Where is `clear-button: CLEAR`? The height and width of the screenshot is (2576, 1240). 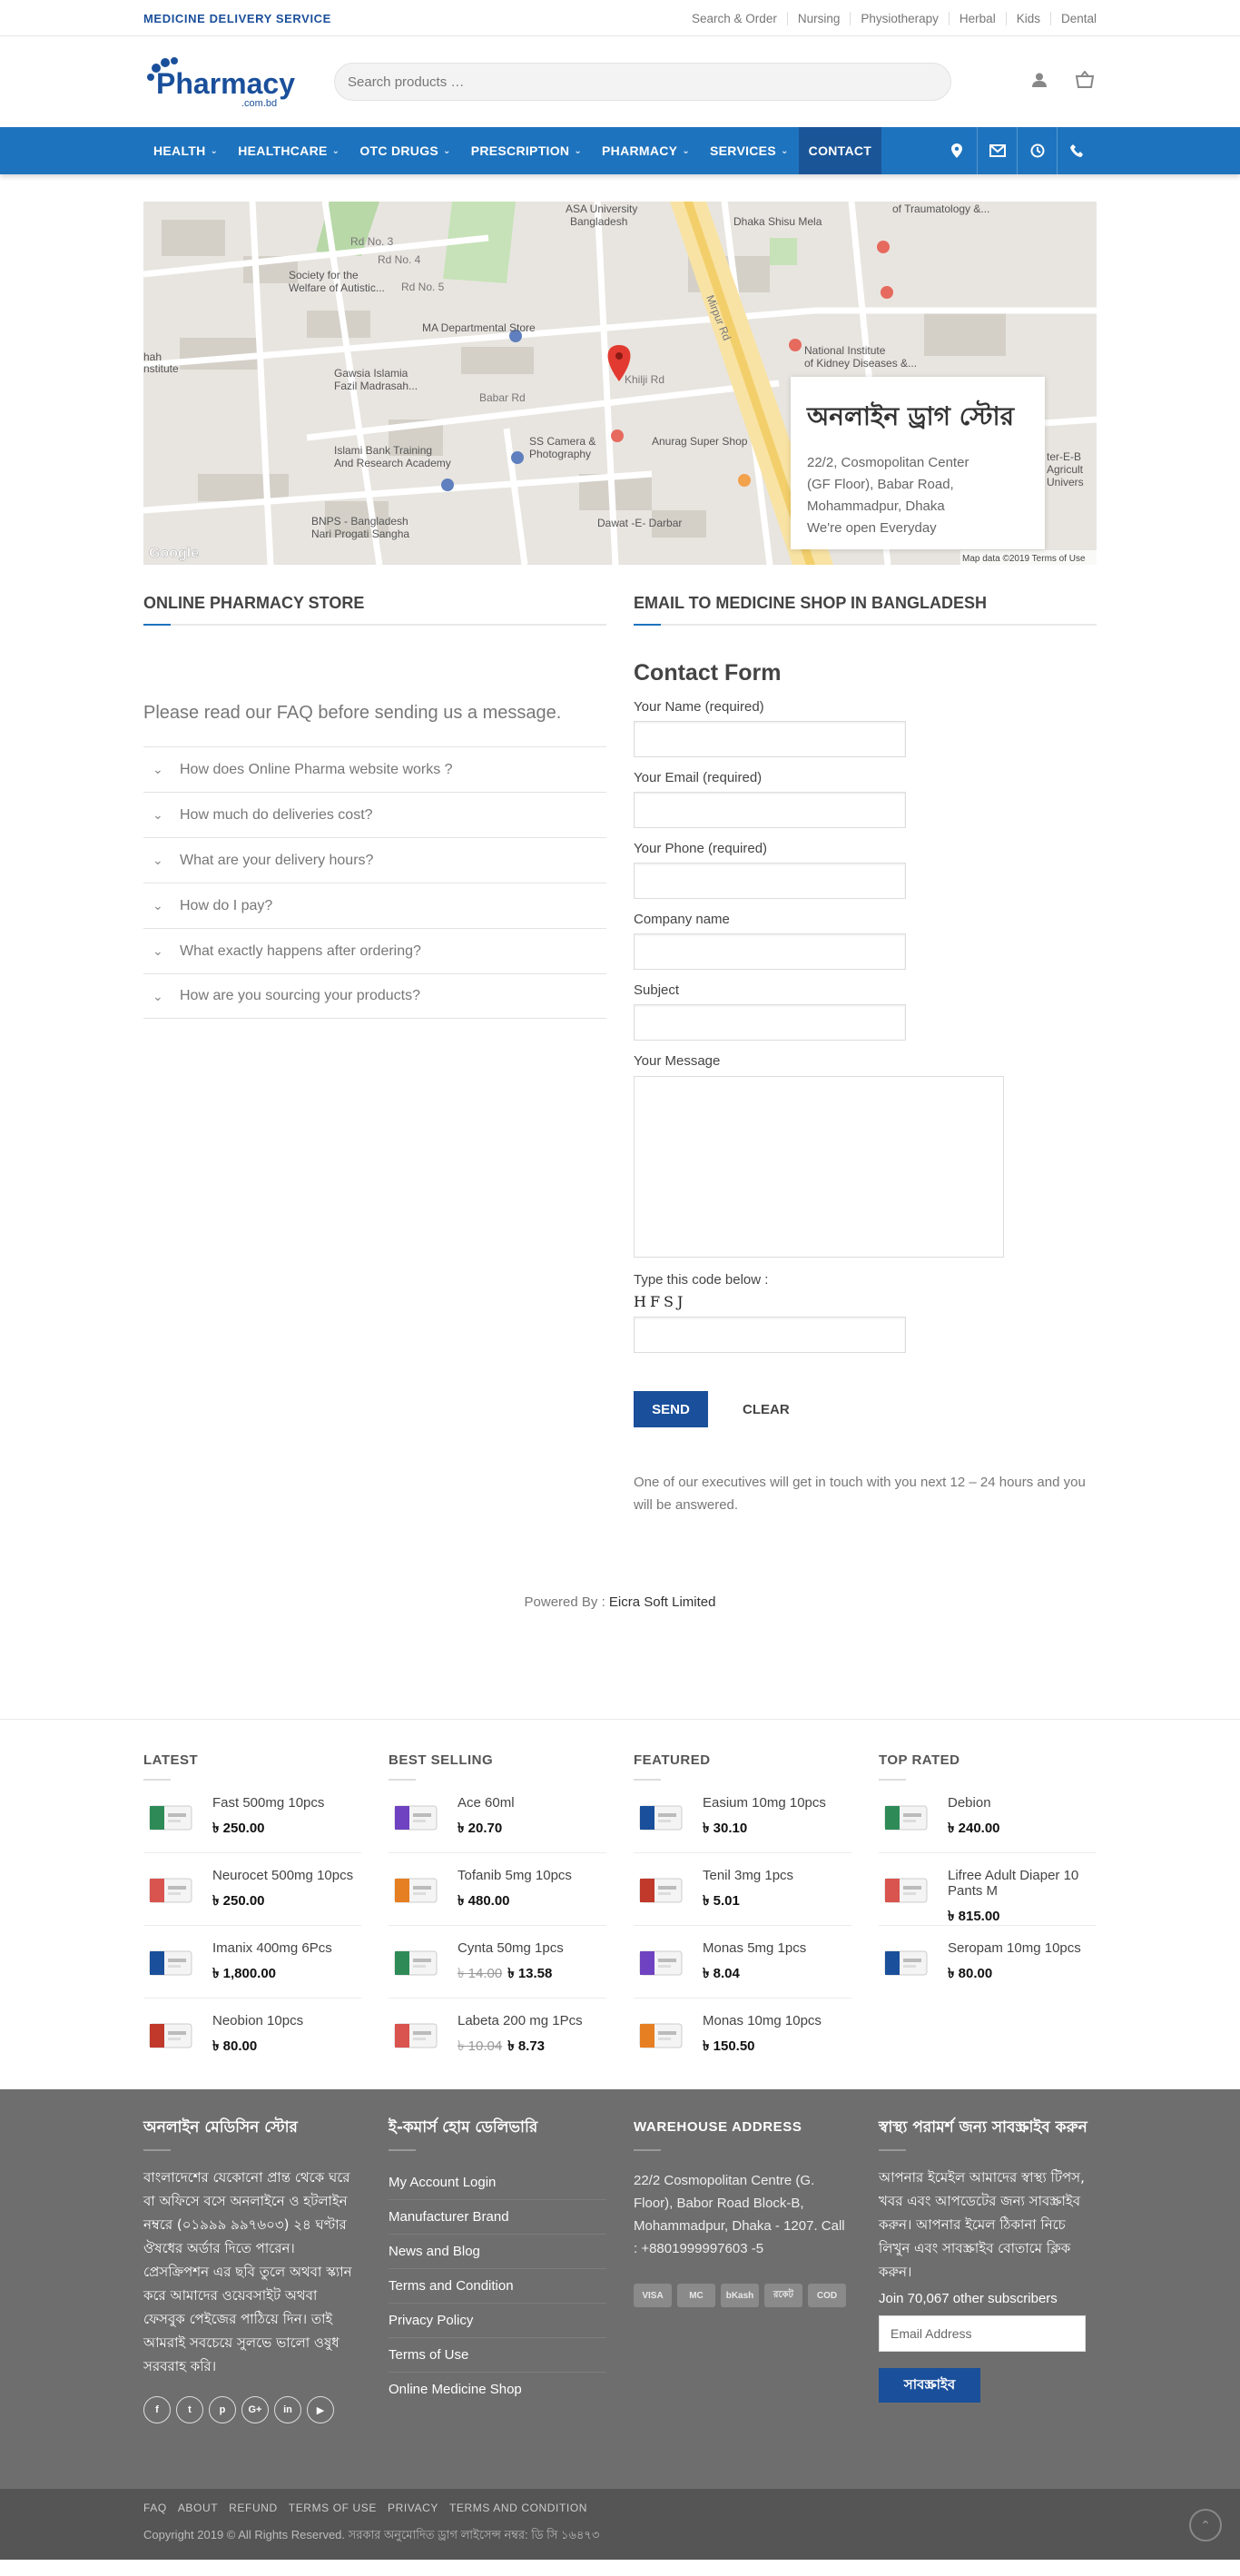
clear-button: CLEAR is located at coordinates (766, 1409).